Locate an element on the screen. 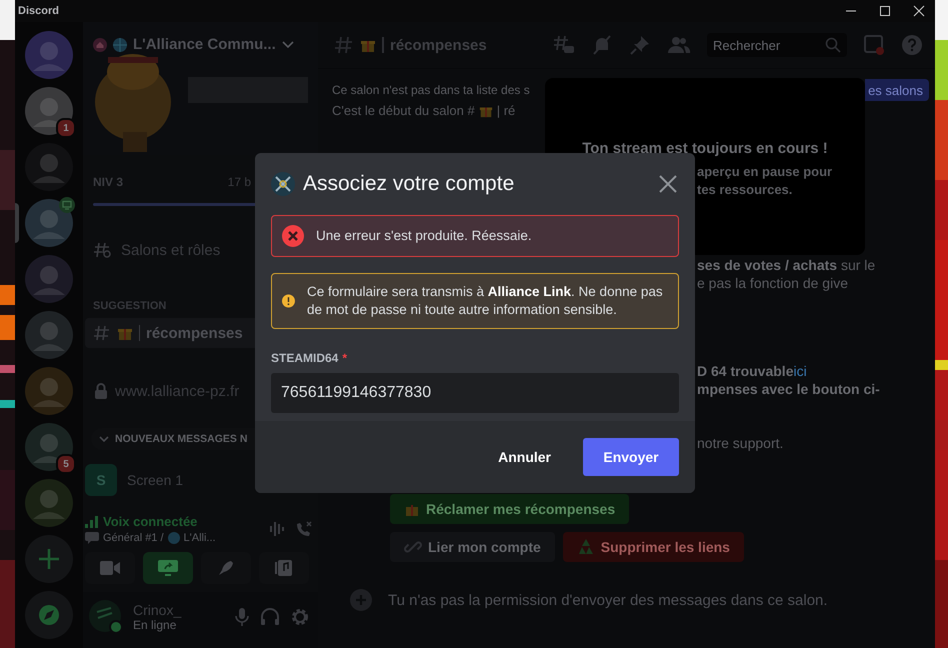  message-text: ses de votes / achats sur le is located at coordinates (786, 265).